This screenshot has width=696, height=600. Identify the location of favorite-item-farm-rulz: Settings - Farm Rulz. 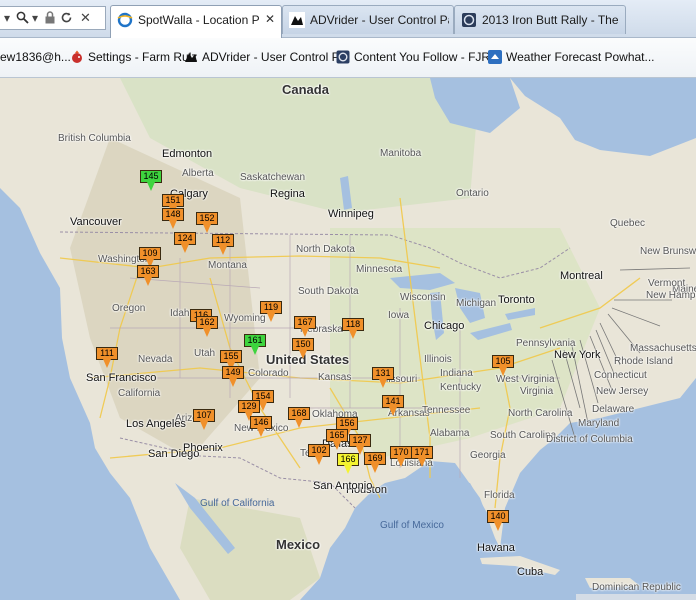
(133, 59).